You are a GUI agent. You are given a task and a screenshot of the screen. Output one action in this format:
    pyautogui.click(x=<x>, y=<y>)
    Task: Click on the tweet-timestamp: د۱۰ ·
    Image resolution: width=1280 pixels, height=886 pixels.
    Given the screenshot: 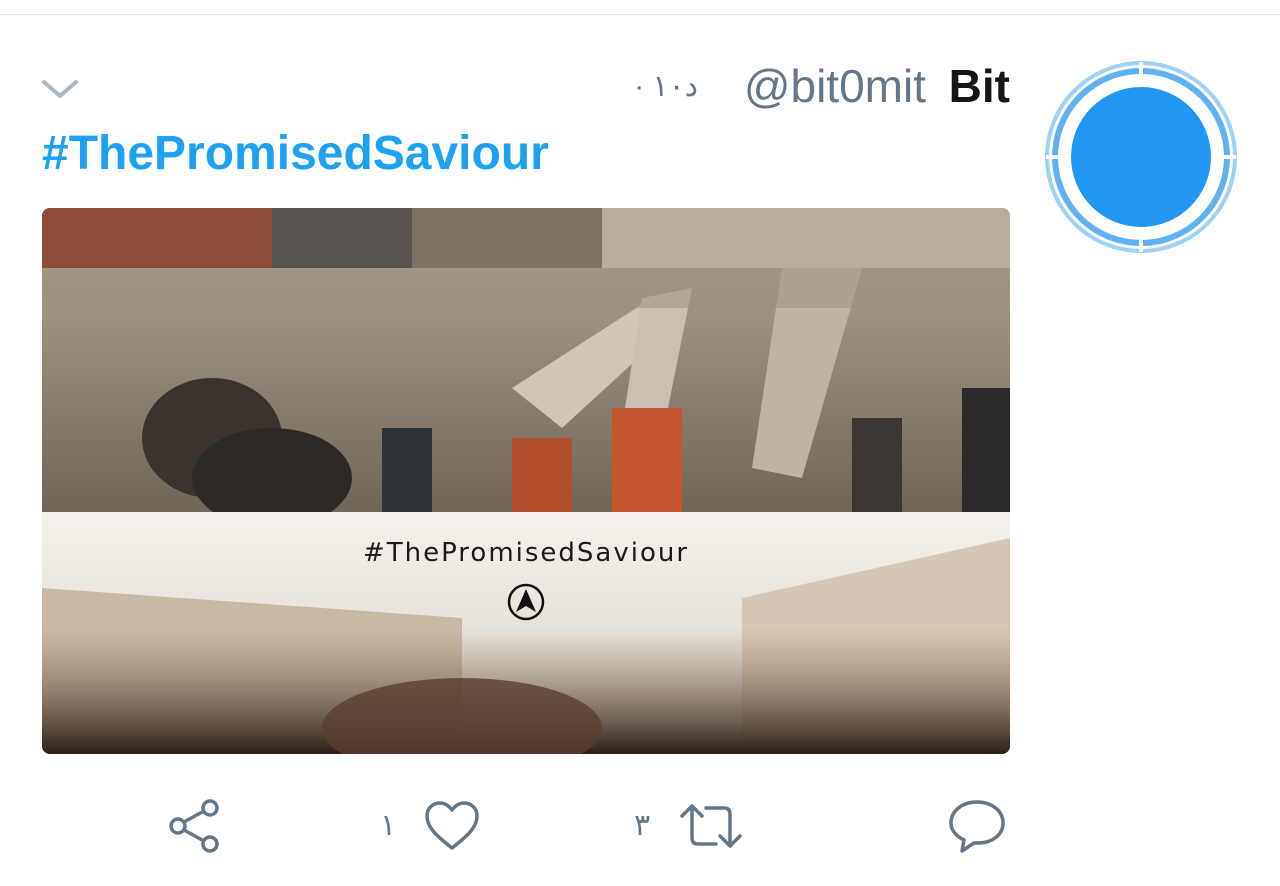 What is the action you would take?
    pyautogui.click(x=666, y=87)
    